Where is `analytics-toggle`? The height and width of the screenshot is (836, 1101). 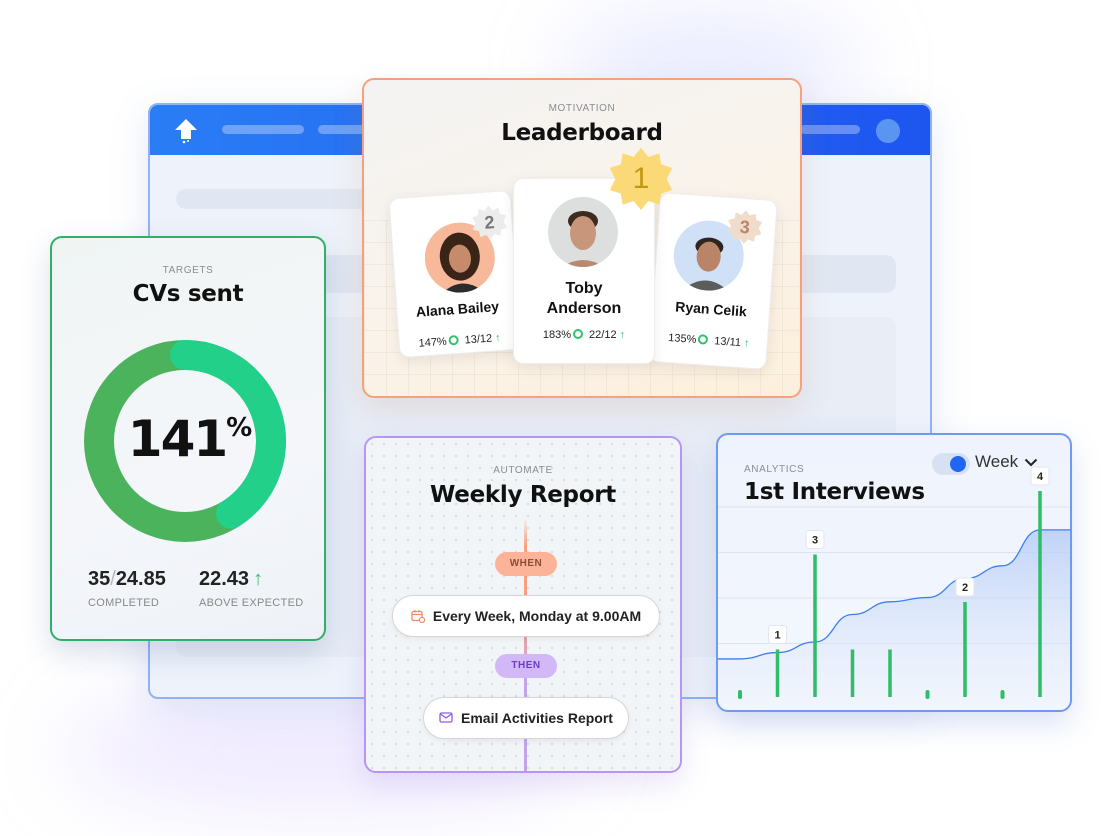 analytics-toggle is located at coordinates (951, 464).